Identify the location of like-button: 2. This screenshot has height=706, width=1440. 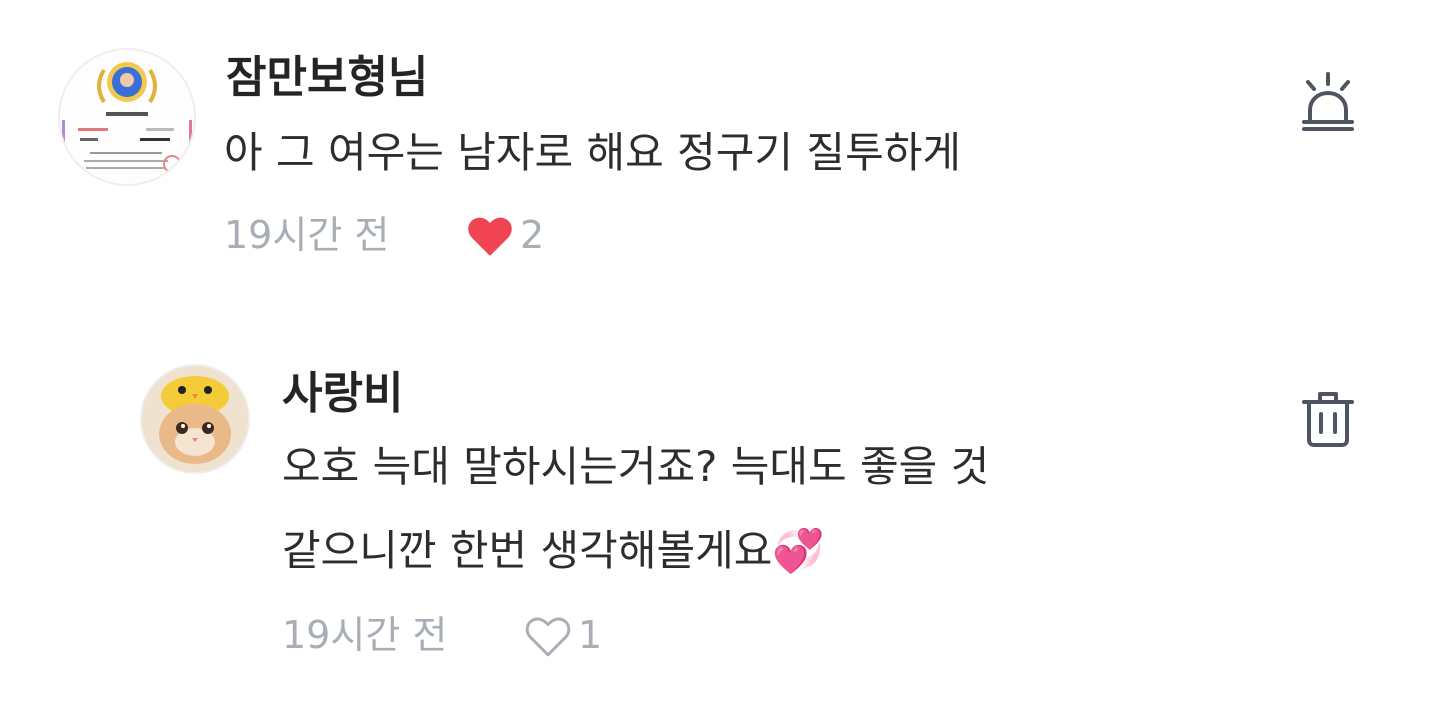
(504, 235).